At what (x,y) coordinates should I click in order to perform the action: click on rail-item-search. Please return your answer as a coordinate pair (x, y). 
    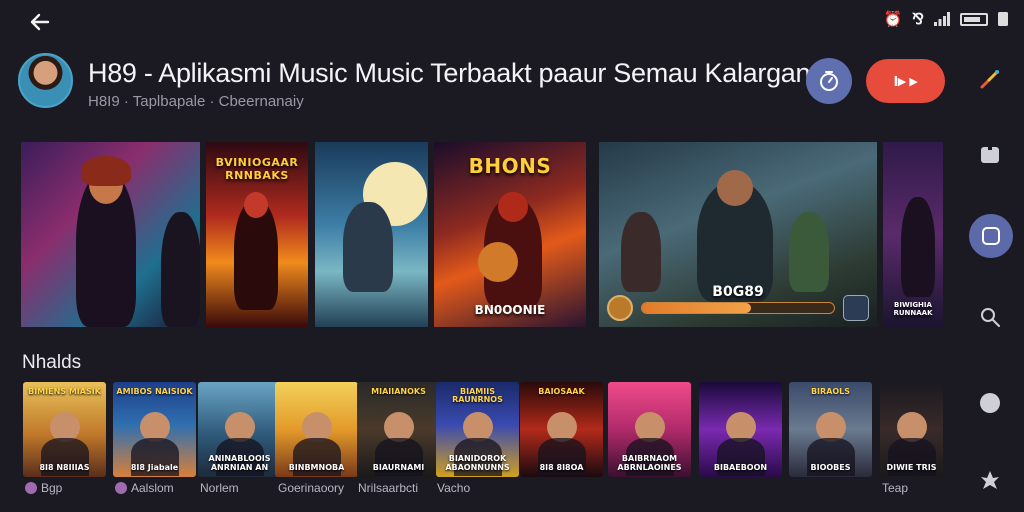
    Looking at the image, I should click on (990, 317).